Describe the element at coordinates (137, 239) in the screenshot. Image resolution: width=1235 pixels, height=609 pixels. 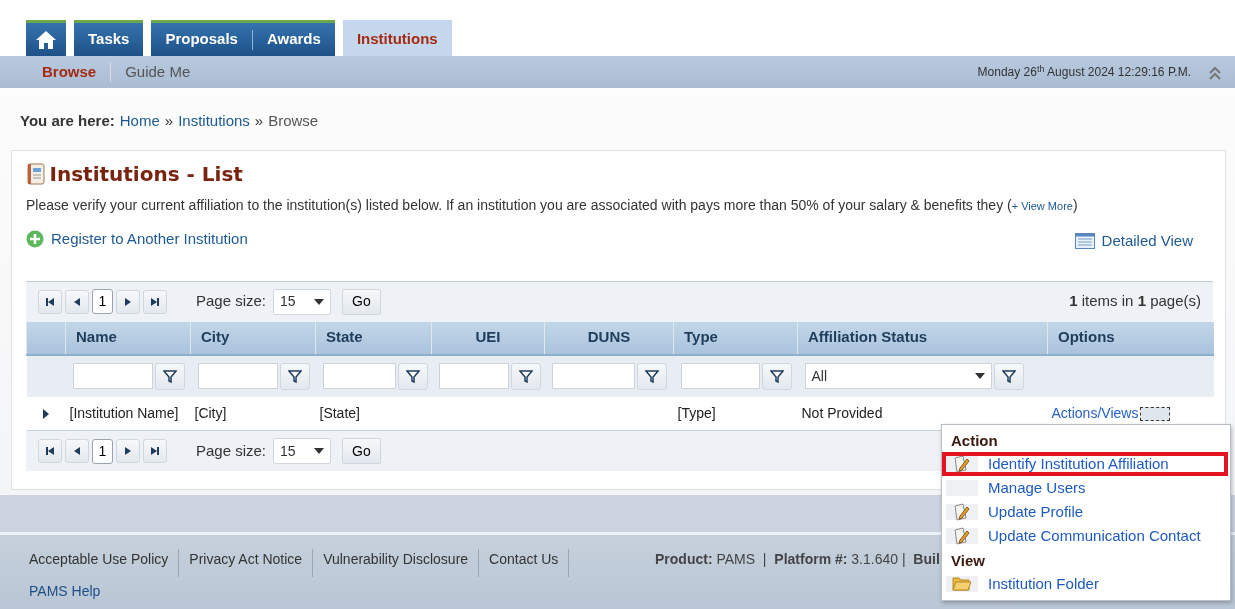
I see `register-link: Register to Another Institution` at that location.